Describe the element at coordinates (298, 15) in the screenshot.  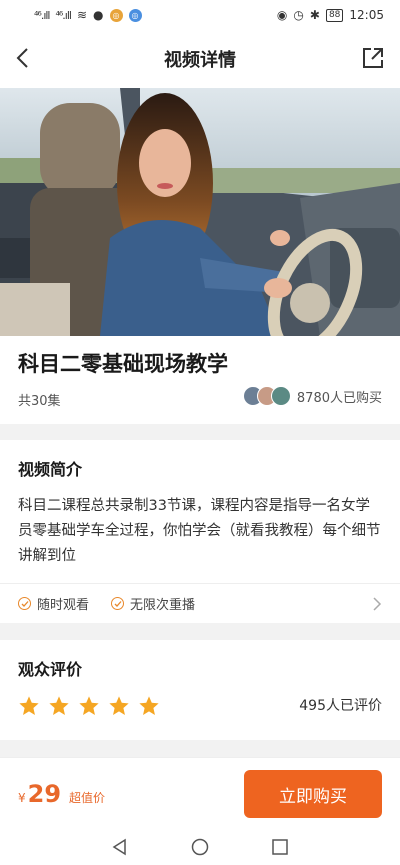
I see `alarm-icon: ◷` at that location.